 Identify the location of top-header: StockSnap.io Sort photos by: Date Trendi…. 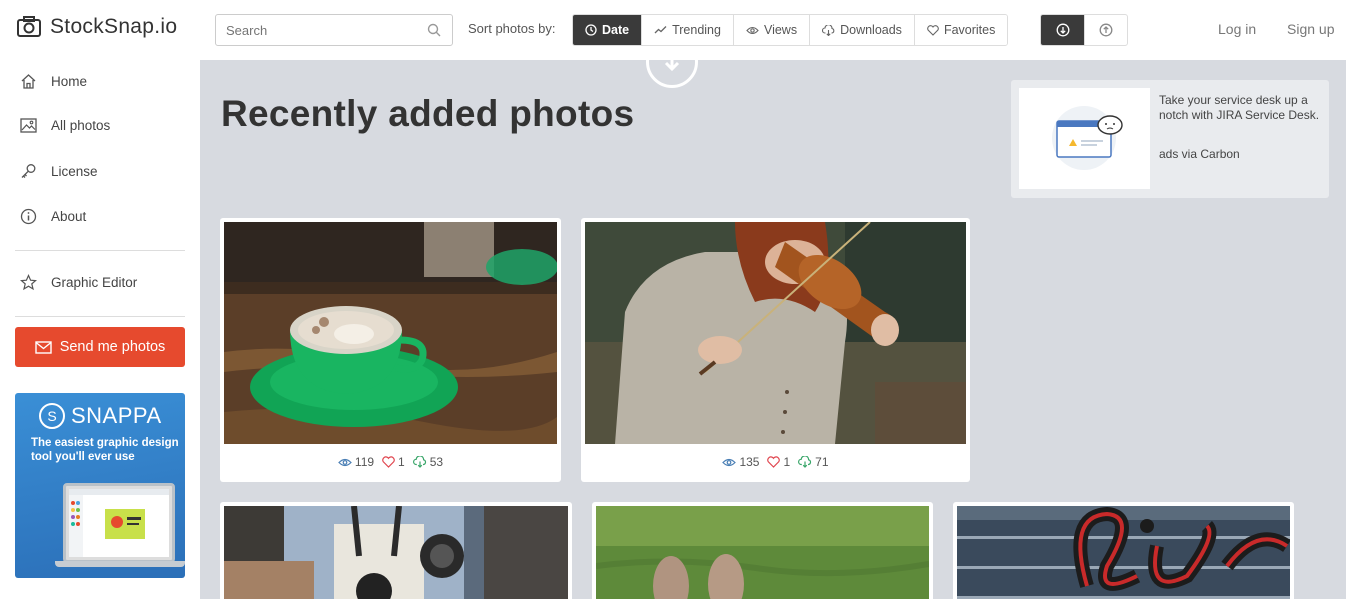
(673, 30).